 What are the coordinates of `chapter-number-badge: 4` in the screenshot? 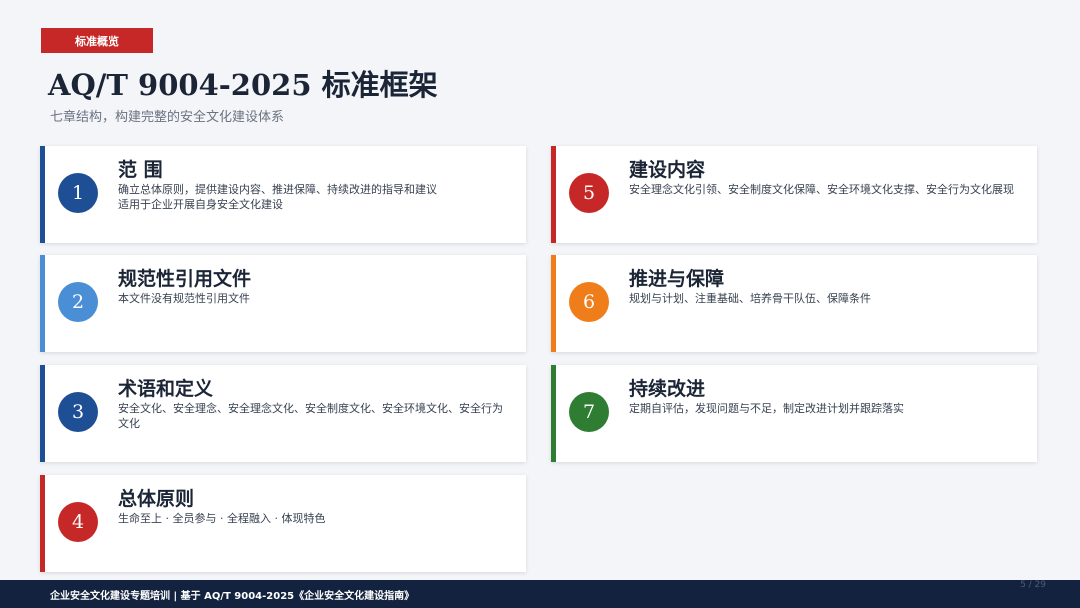 It's located at (78, 522).